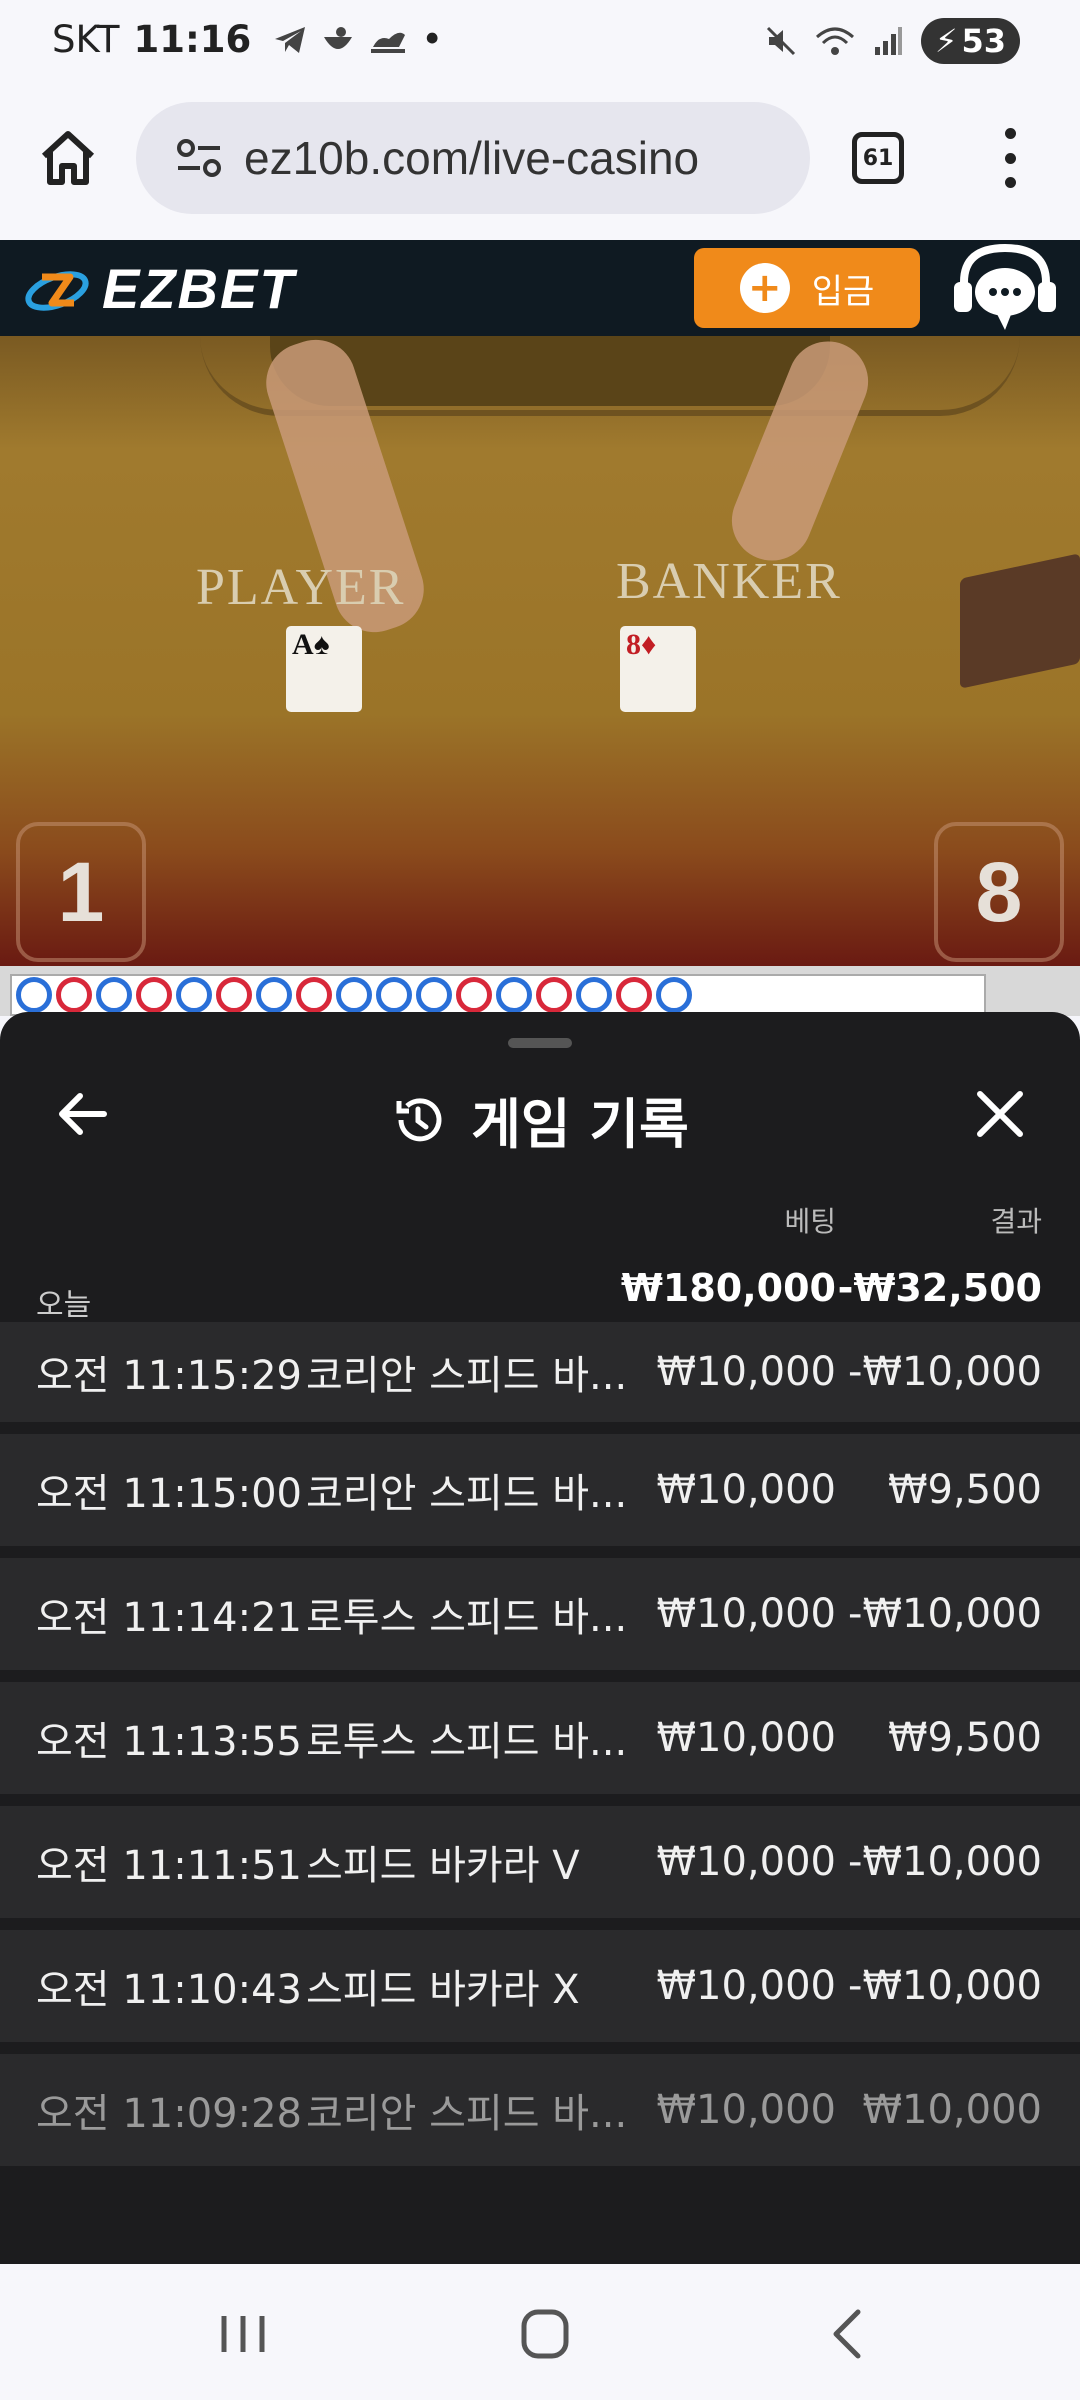  I want to click on url-text: ez10b.com/live-casino, so click(472, 158).